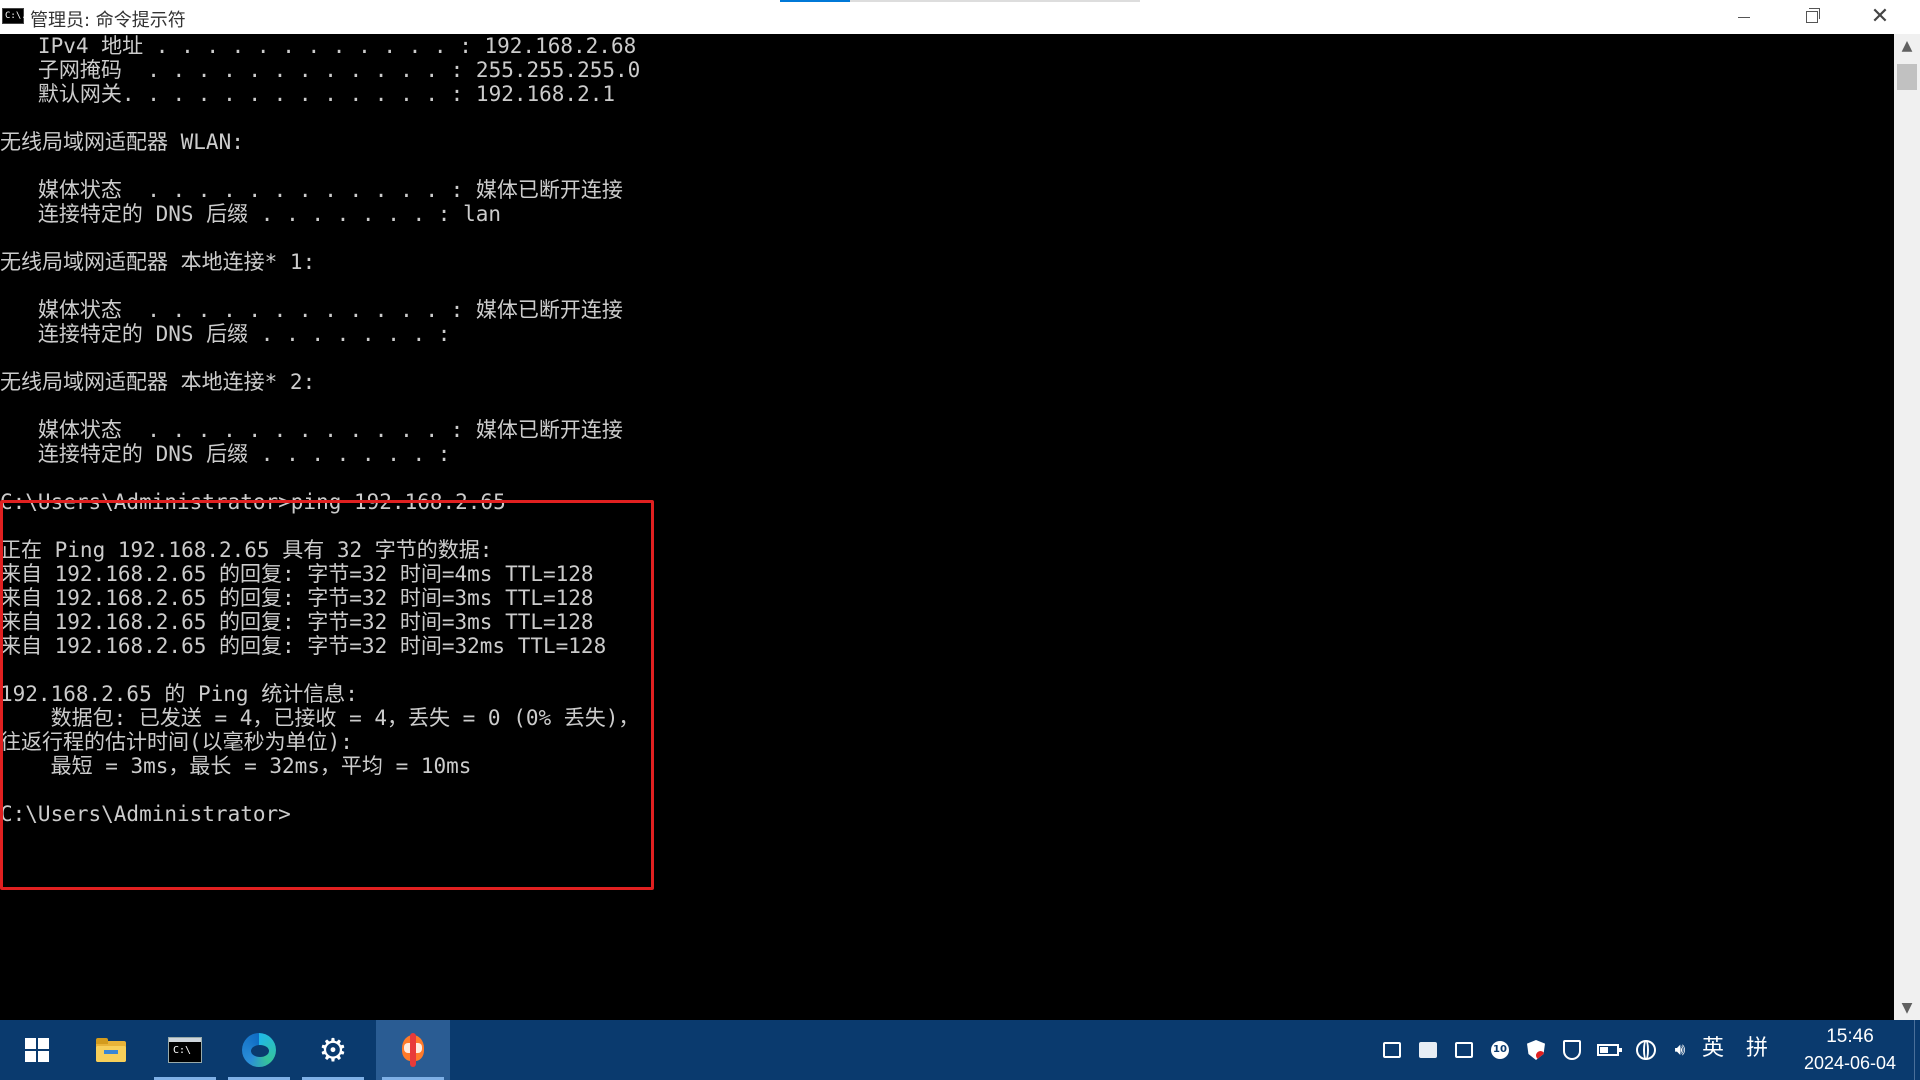 This screenshot has height=1080, width=1920. I want to click on taskbar-clock: 15:46 2024-06-04, so click(1850, 1050).